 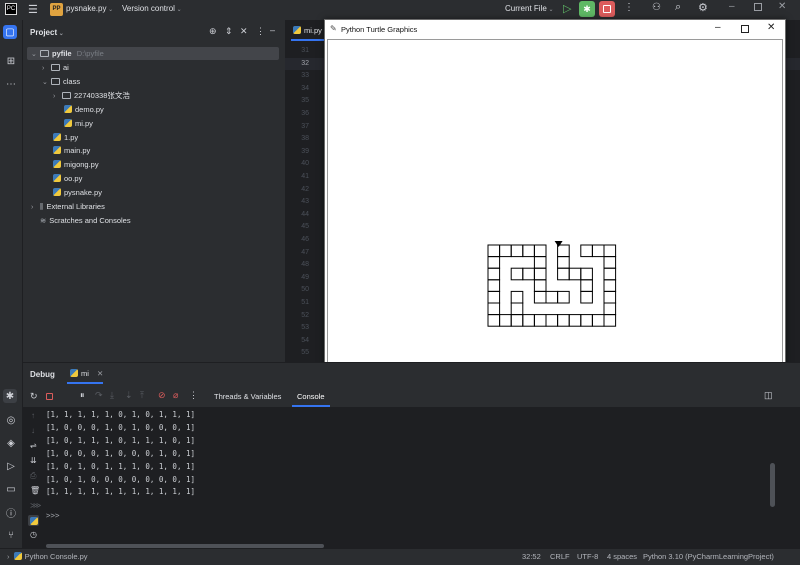 What do you see at coordinates (11, 420) in the screenshot?
I see `python-packages-icon: ◎` at bounding box center [11, 420].